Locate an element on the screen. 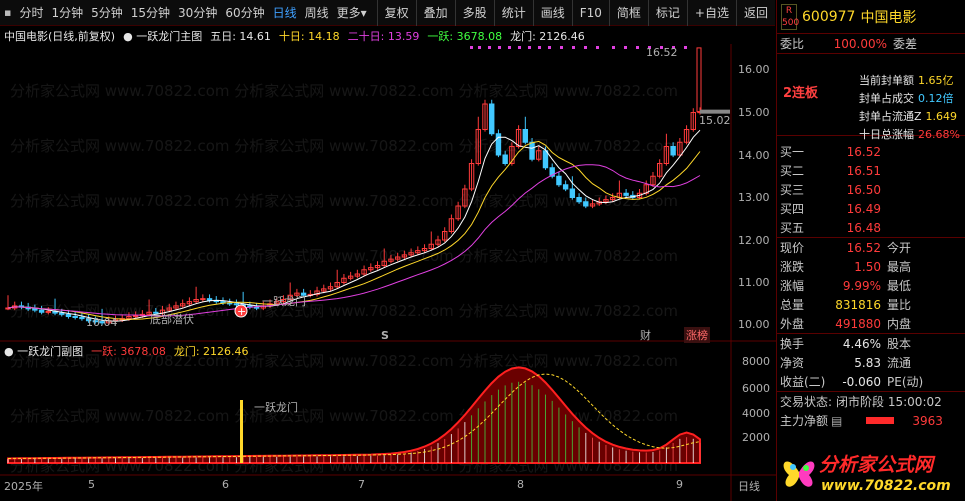  stat-label: 涨跌 is located at coordinates (792, 267).